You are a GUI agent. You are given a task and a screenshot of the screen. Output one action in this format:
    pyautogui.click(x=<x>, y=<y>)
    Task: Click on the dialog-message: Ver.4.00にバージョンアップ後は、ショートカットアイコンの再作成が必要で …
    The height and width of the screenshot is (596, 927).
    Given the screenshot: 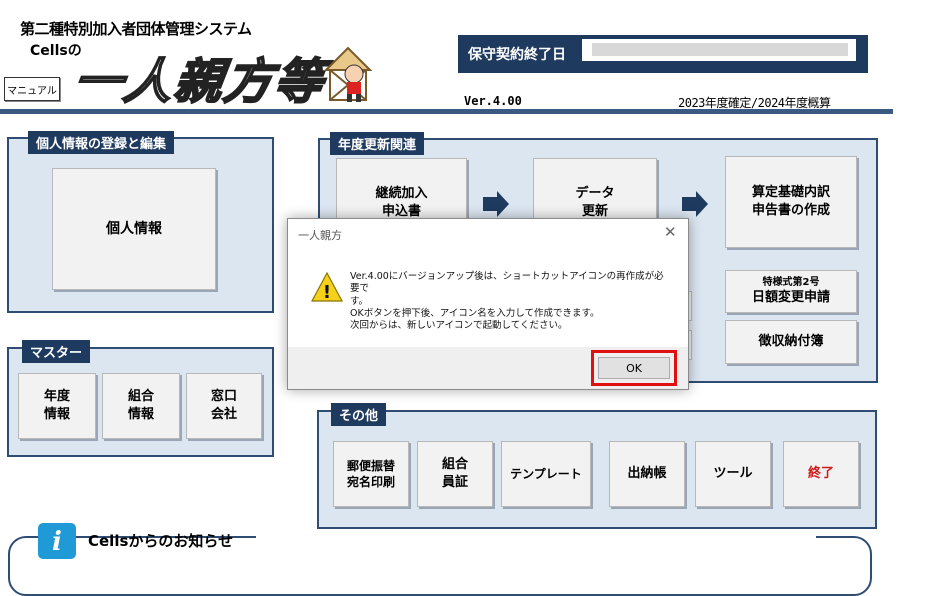 What is the action you would take?
    pyautogui.click(x=510, y=302)
    